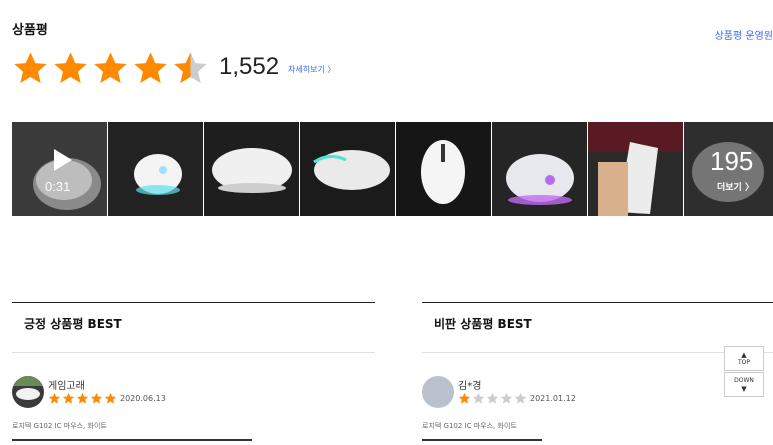  What do you see at coordinates (470, 386) in the screenshot?
I see `reviewer-name: 김*경` at bounding box center [470, 386].